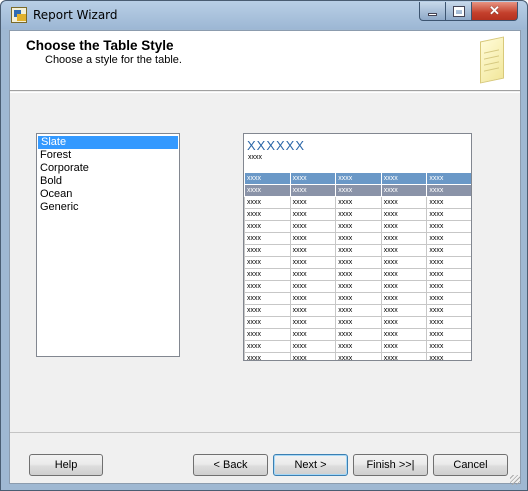 The width and height of the screenshot is (528, 491). What do you see at coordinates (75, 15) in the screenshot?
I see `window-title: Report Wizard` at bounding box center [75, 15].